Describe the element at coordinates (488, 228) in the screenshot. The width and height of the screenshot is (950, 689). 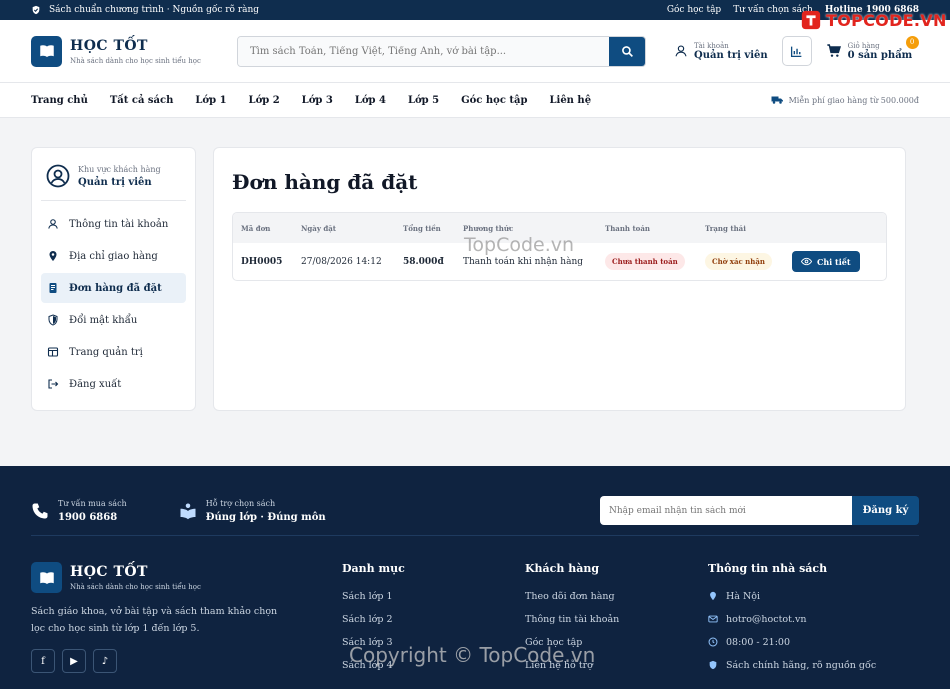
I see `col-method: Phương thức` at that location.